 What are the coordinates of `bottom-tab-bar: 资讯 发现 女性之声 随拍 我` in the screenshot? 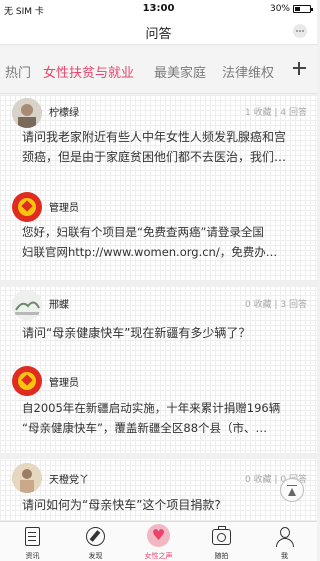 It's located at (158, 541).